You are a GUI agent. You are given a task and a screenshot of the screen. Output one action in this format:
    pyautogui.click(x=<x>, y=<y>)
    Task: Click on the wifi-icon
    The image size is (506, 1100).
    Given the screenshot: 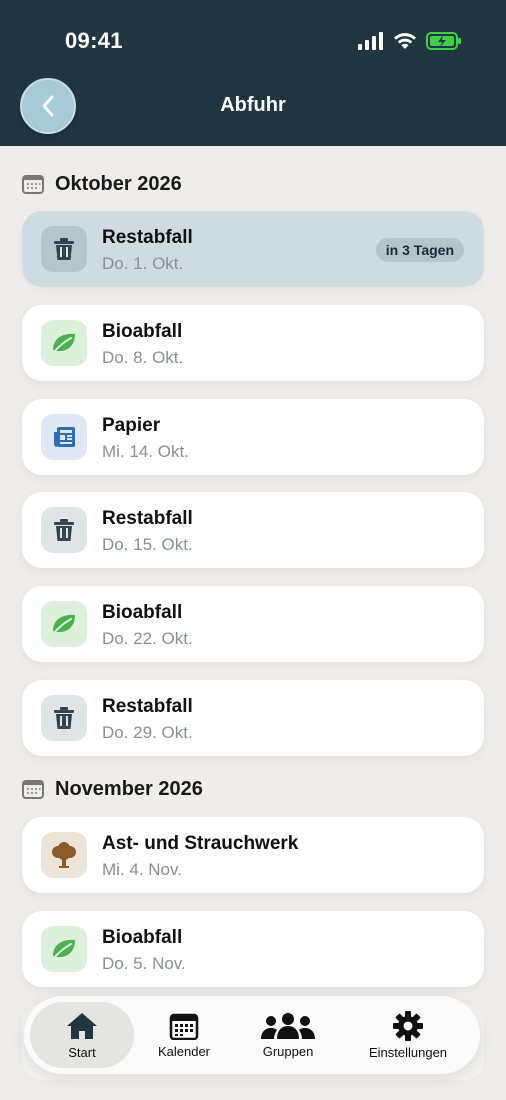 What is the action you would take?
    pyautogui.click(x=405, y=41)
    